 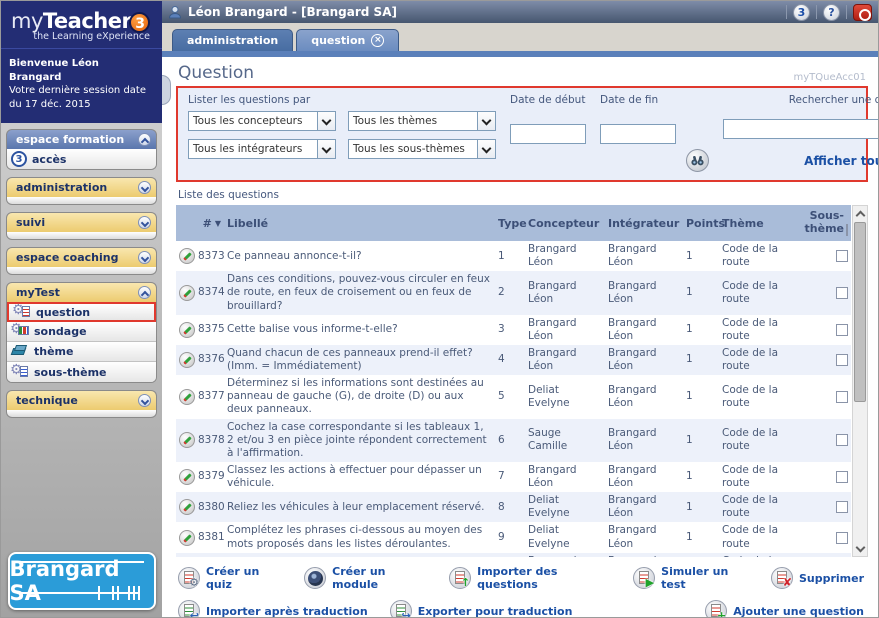 I want to click on sidebar-item-theme: thème, so click(x=81, y=352).